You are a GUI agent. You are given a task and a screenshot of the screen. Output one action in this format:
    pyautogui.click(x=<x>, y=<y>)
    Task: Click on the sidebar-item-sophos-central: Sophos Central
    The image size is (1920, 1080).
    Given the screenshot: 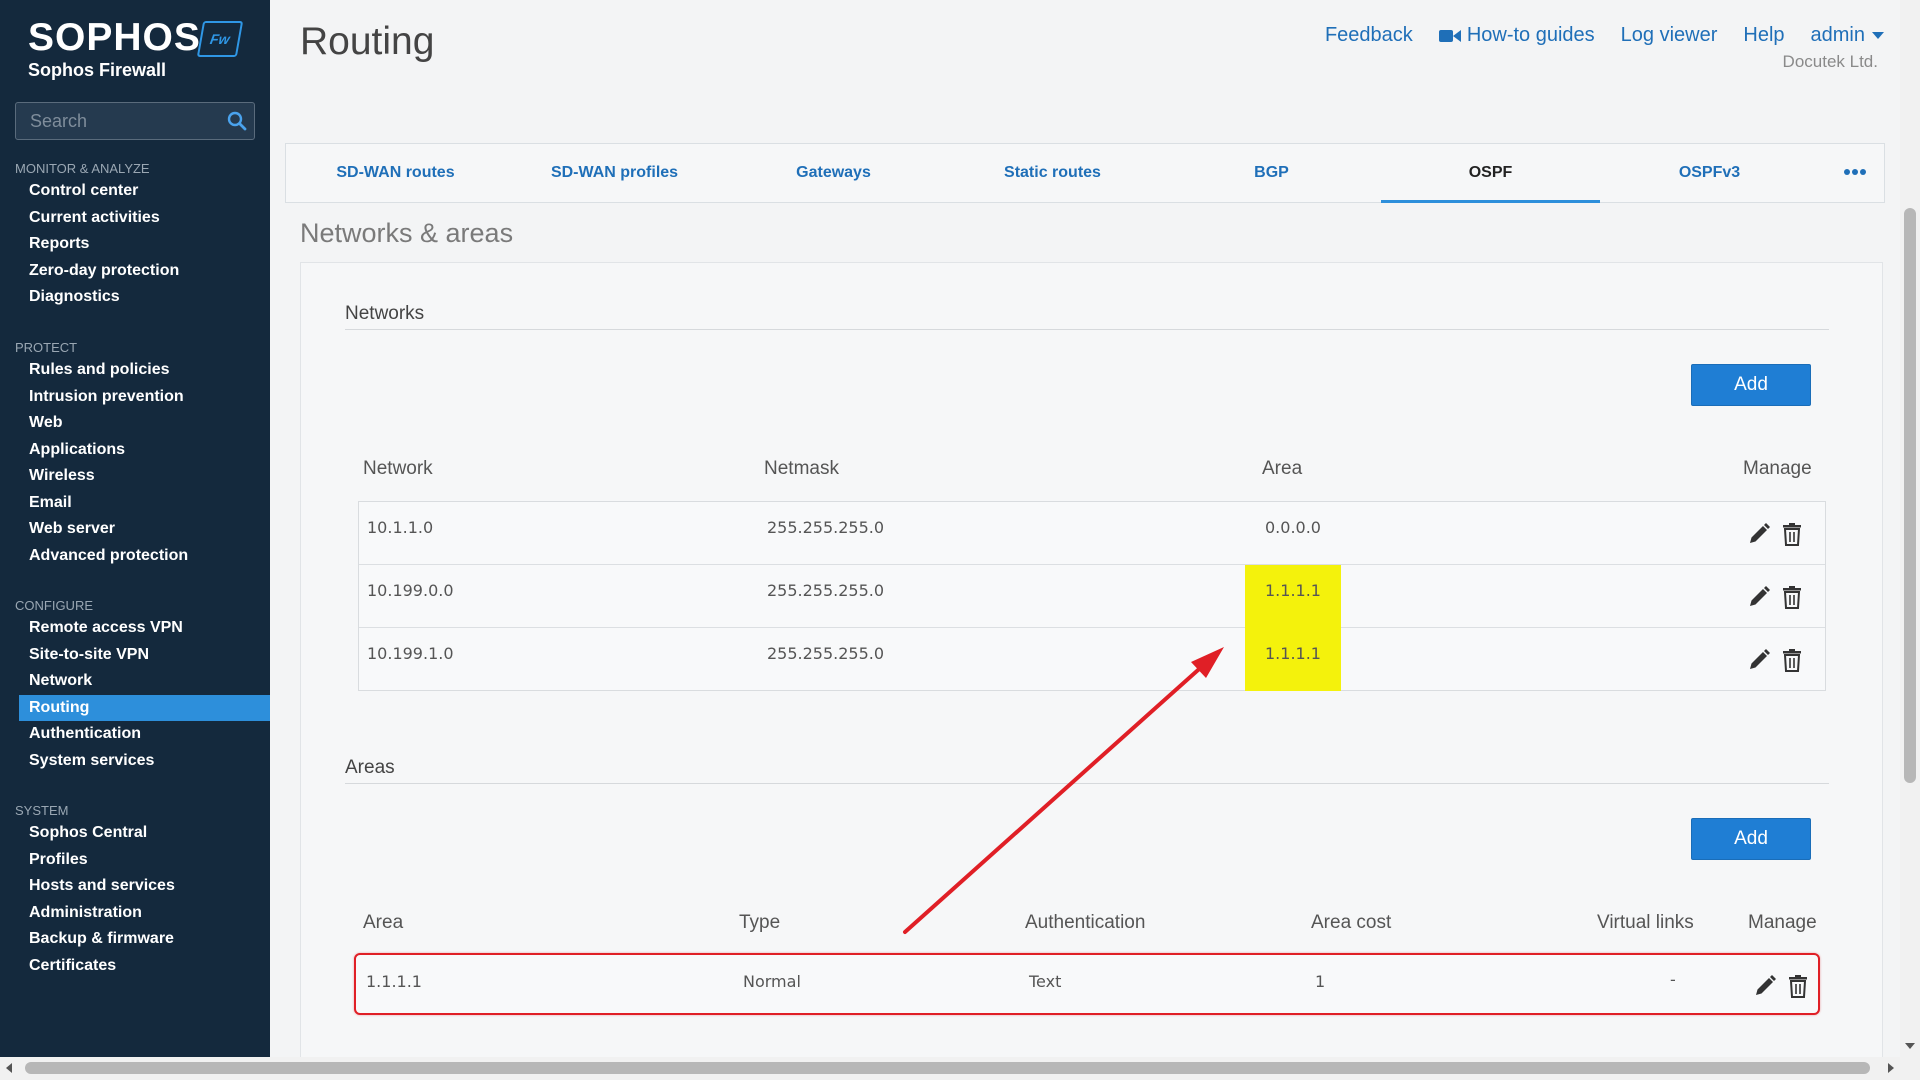 What is the action you would take?
    pyautogui.click(x=135, y=833)
    